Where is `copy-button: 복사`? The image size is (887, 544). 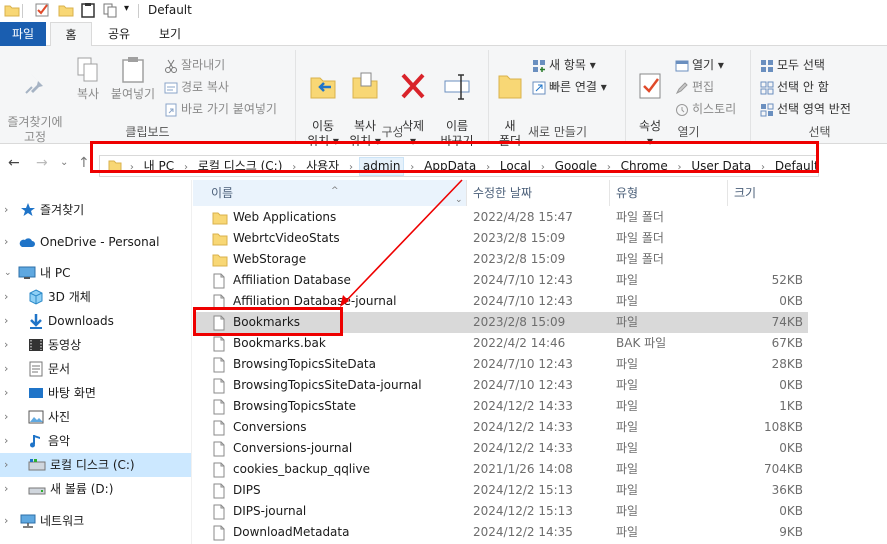
copy-button: 복사 is located at coordinates (88, 79).